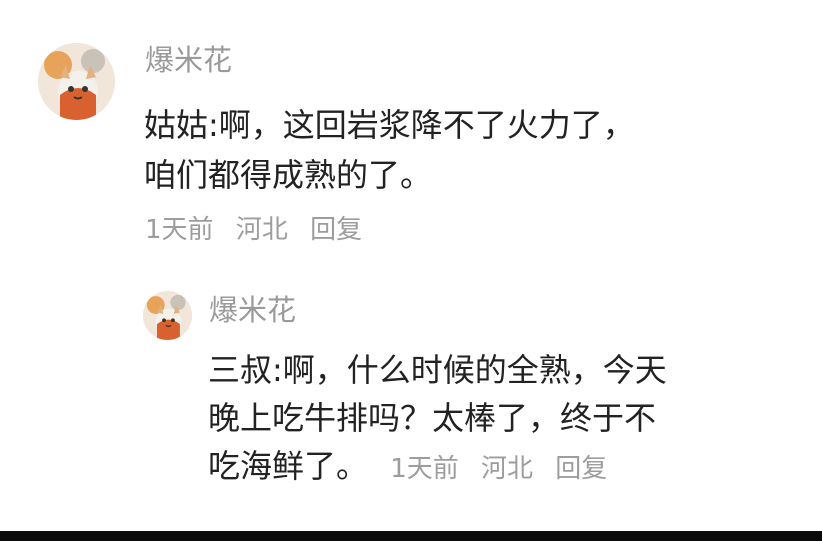 Image resolution: width=822 pixels, height=541 pixels. What do you see at coordinates (288, 466) in the screenshot?
I see `reply-text-line: 吃海鲜了。` at bounding box center [288, 466].